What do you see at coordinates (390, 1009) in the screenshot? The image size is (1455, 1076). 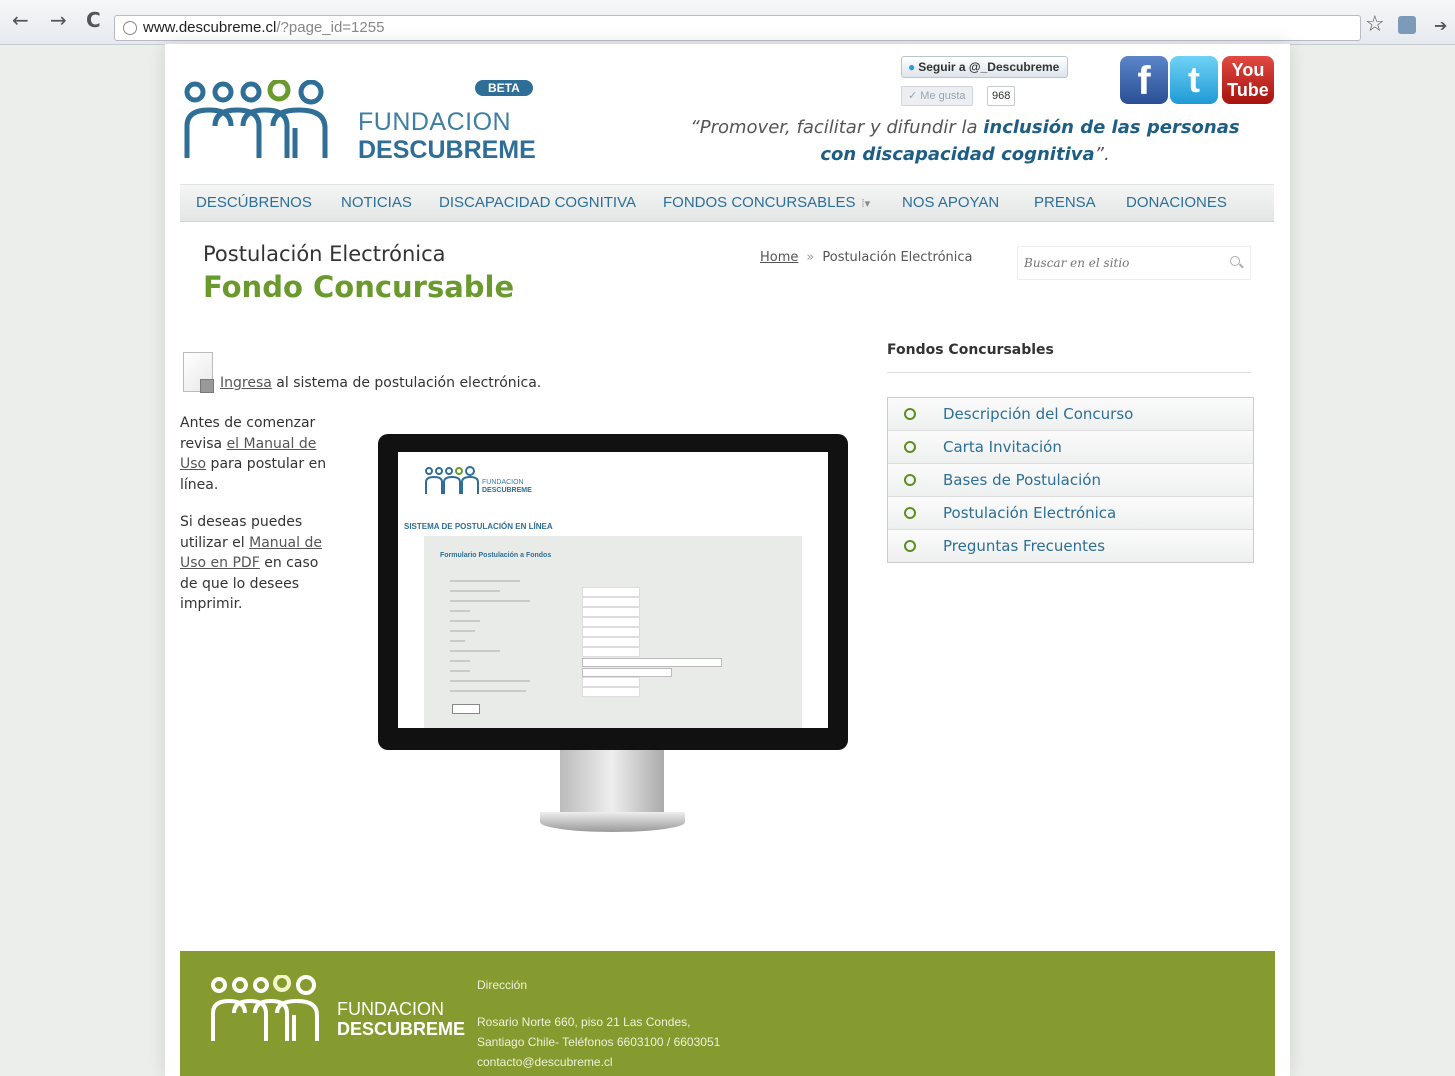 I see `footer-logo-fundacion: FUNDACION` at bounding box center [390, 1009].